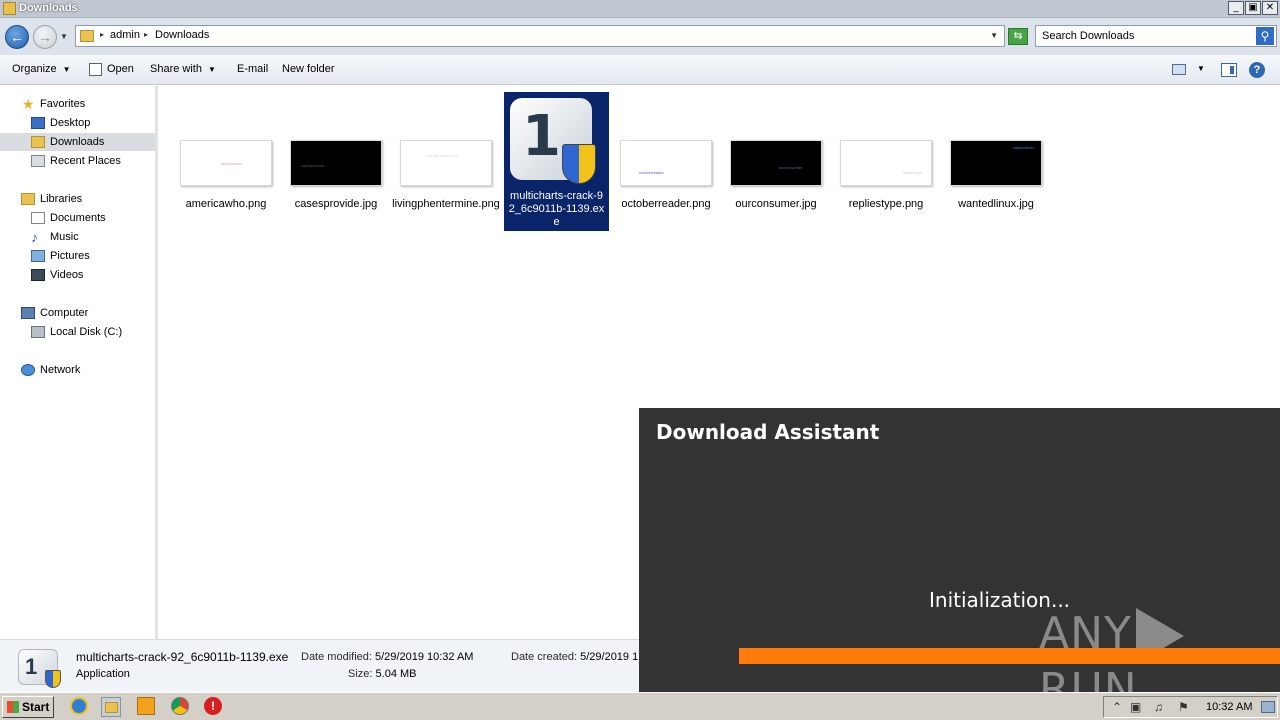 This screenshot has width=1280, height=720. I want to click on nav-documents-label: Documents, so click(78, 218).